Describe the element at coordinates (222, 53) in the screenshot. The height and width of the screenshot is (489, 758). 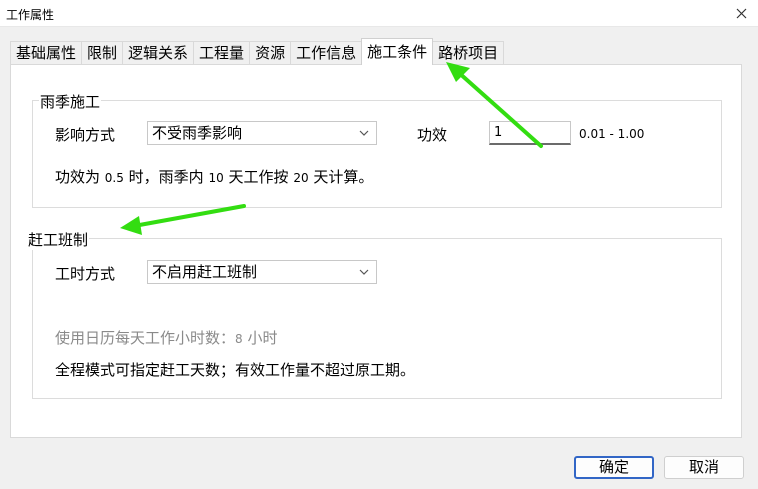
I see `tab-quantities: 工程量` at that location.